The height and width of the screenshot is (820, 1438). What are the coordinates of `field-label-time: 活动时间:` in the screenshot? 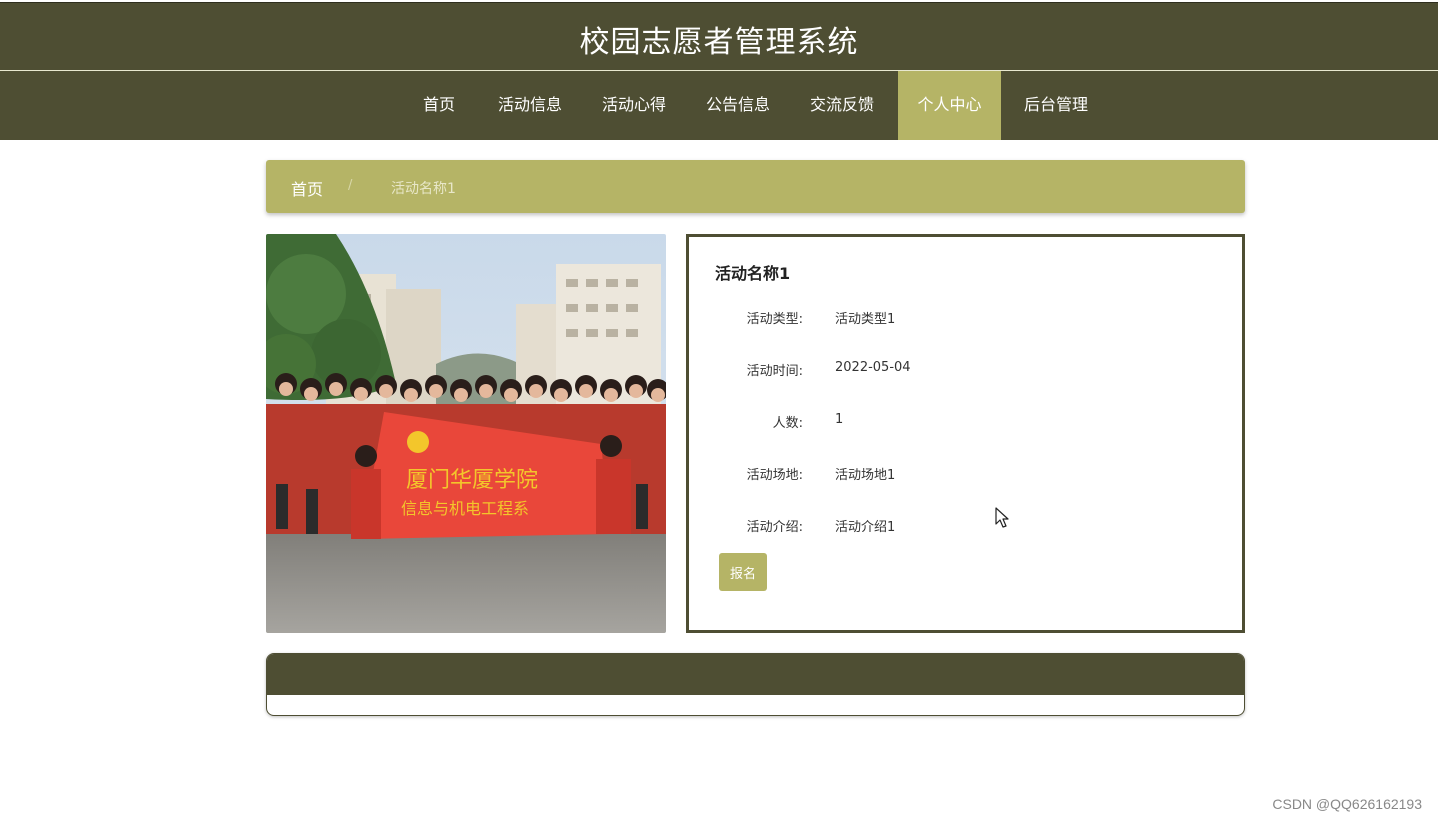 It's located at (774, 371).